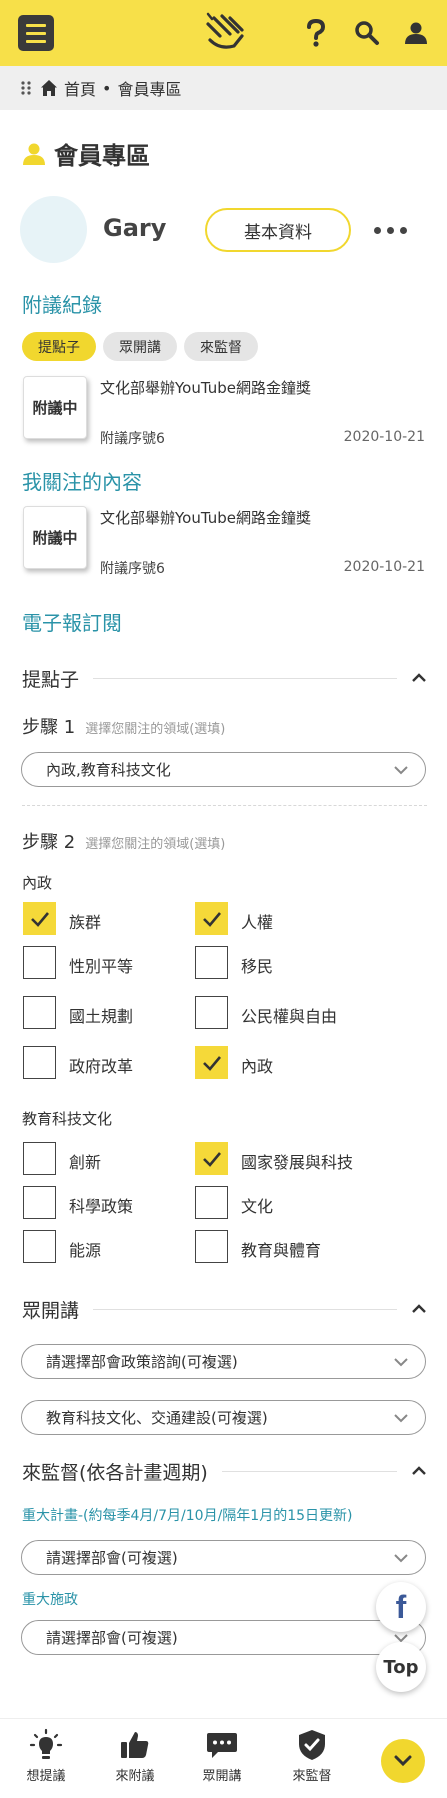 The image size is (447, 1798). What do you see at coordinates (367, 33) in the screenshot?
I see `search-icon` at bounding box center [367, 33].